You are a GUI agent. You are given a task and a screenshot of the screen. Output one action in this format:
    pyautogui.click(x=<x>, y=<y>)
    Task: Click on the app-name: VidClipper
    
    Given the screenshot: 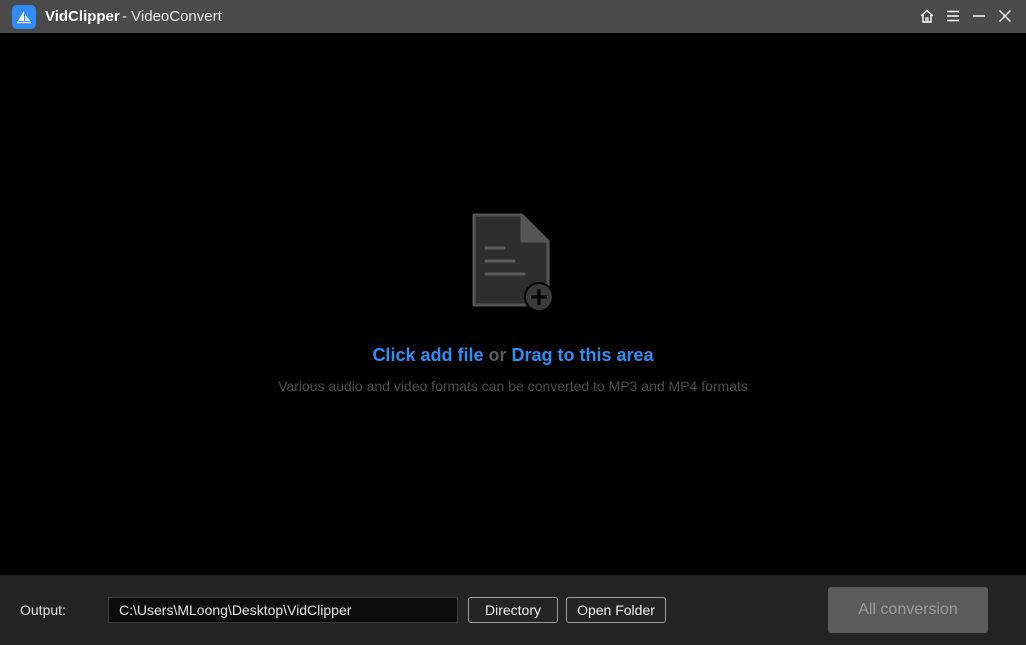 What is the action you would take?
    pyautogui.click(x=82, y=16)
    